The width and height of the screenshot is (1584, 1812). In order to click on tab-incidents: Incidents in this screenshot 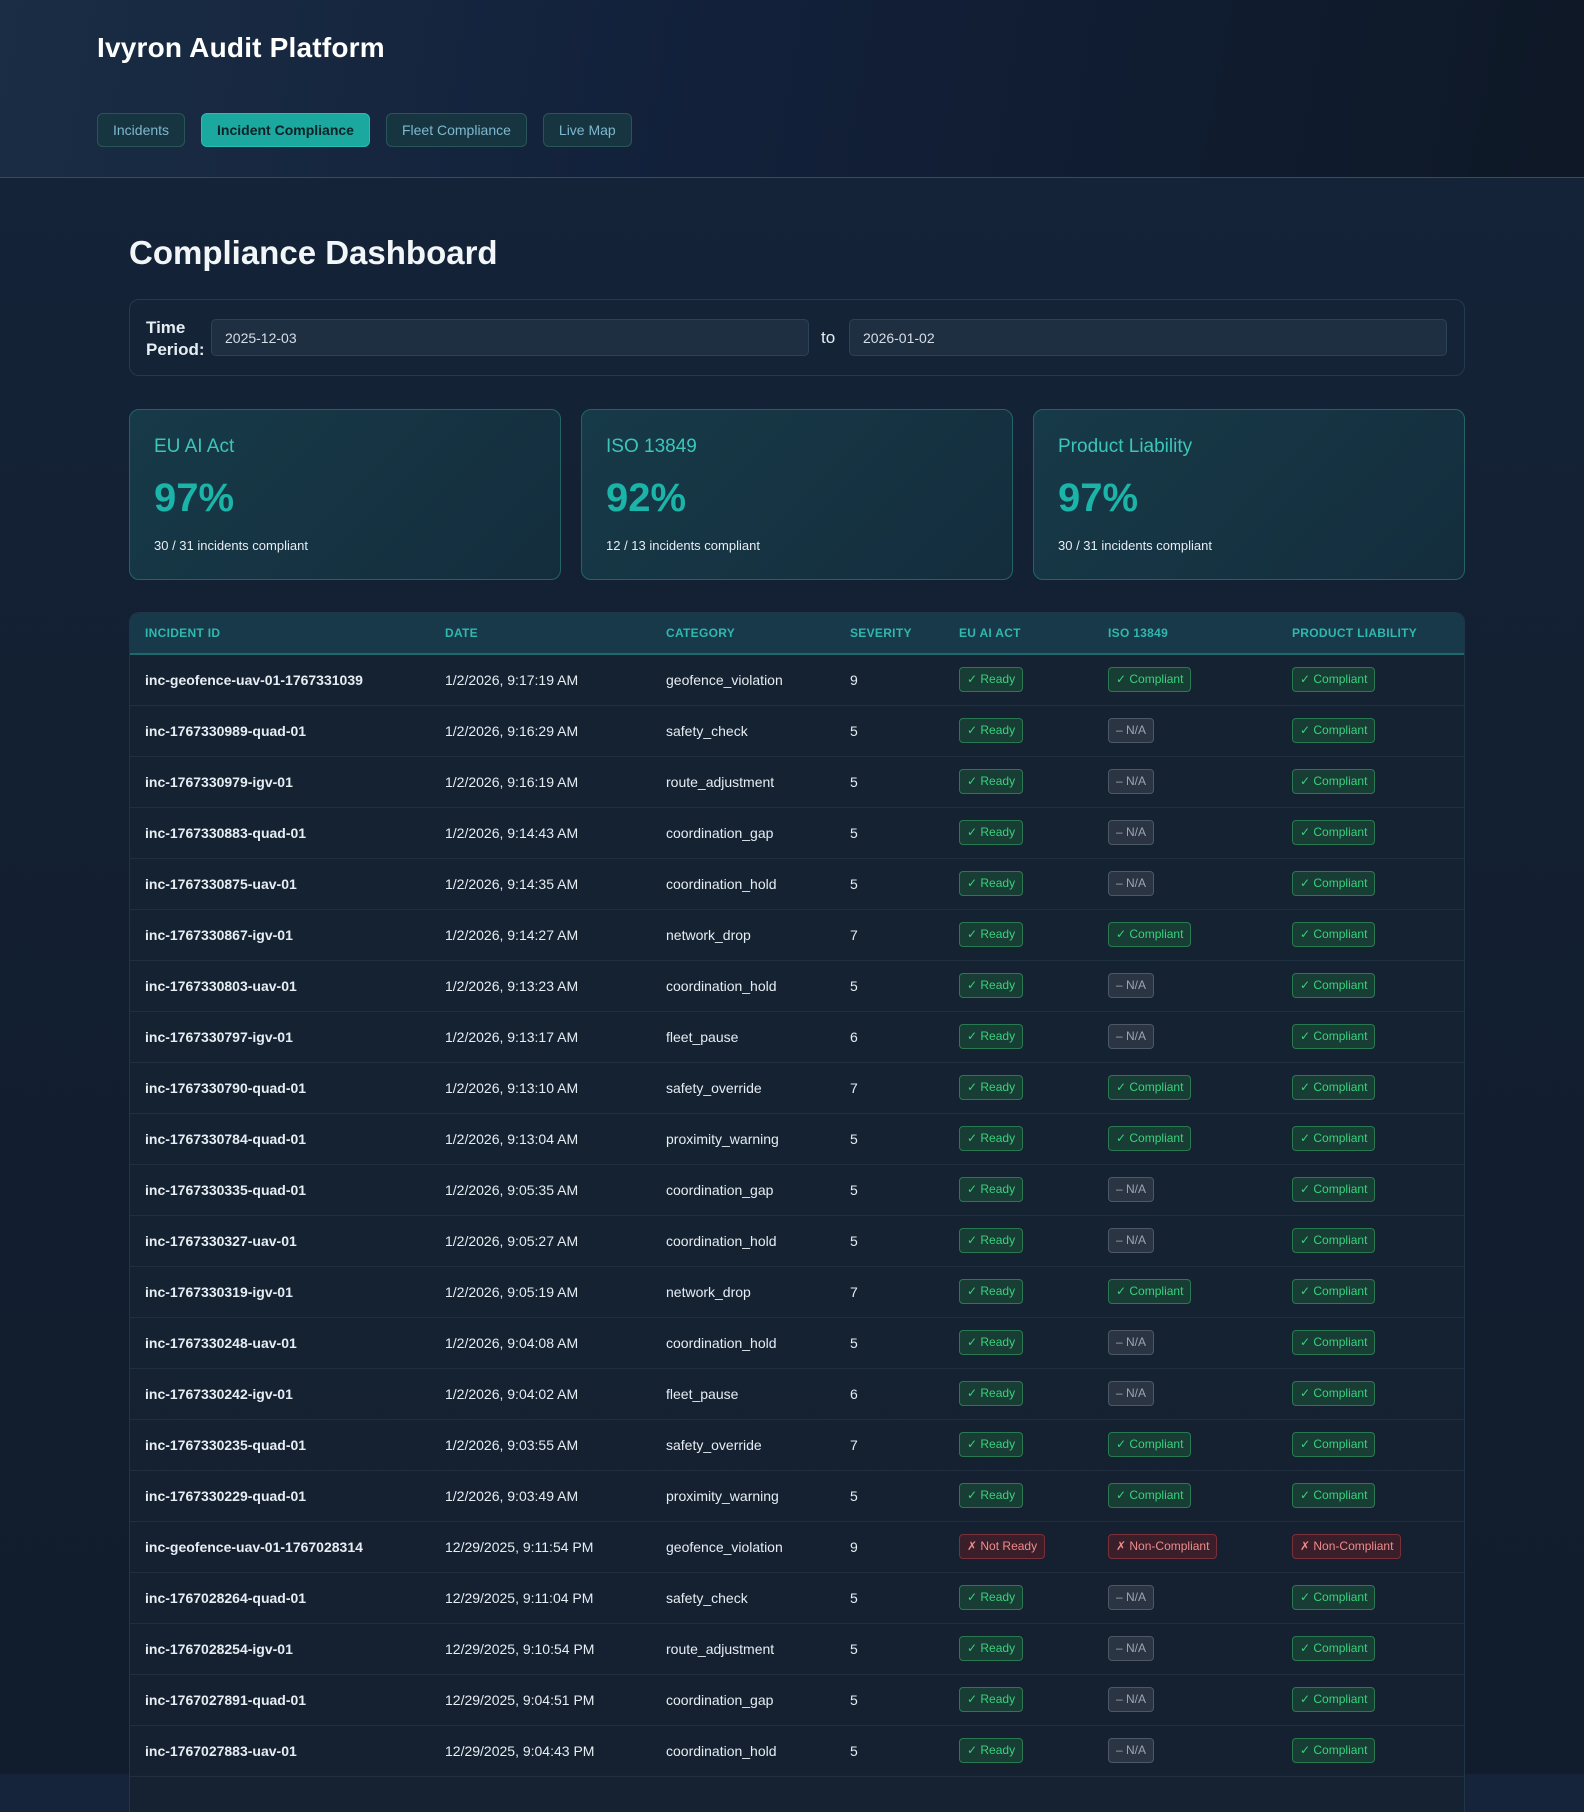, I will do `click(141, 130)`.